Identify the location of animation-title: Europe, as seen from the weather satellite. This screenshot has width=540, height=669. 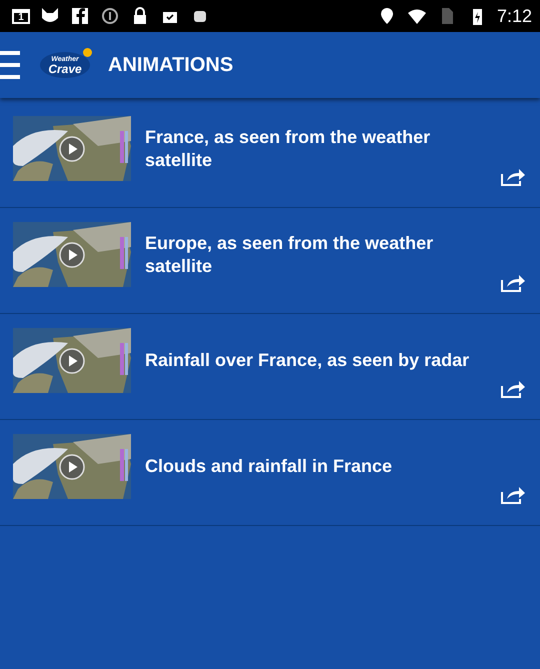
(289, 255).